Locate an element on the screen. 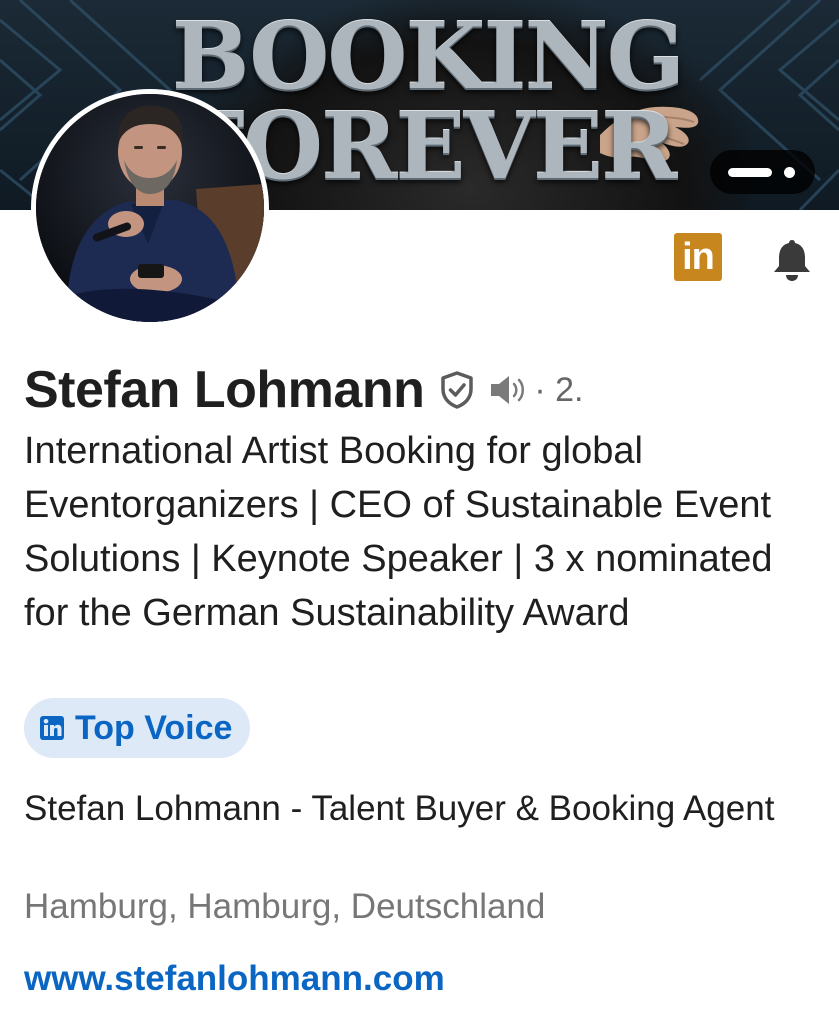  pager-active-indicator is located at coordinates (750, 172).